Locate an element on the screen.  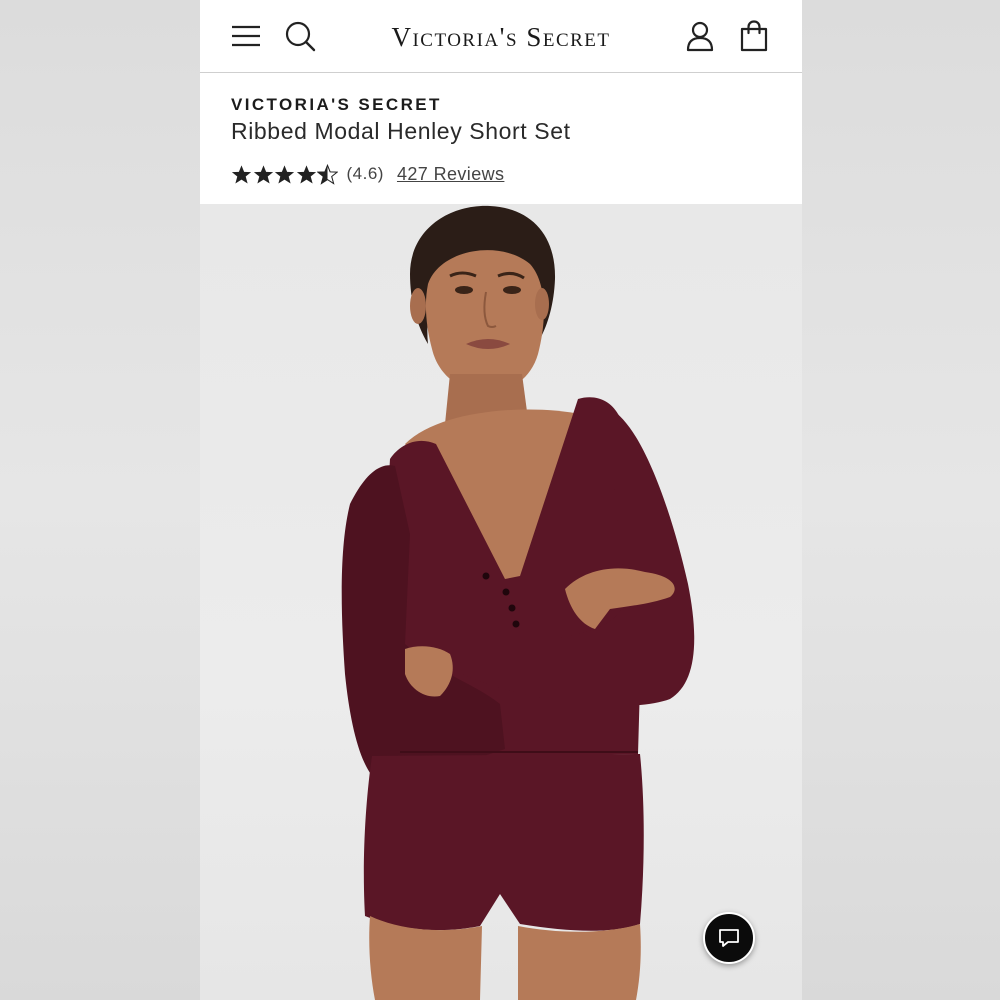
shopping-bag-button is located at coordinates (754, 36).